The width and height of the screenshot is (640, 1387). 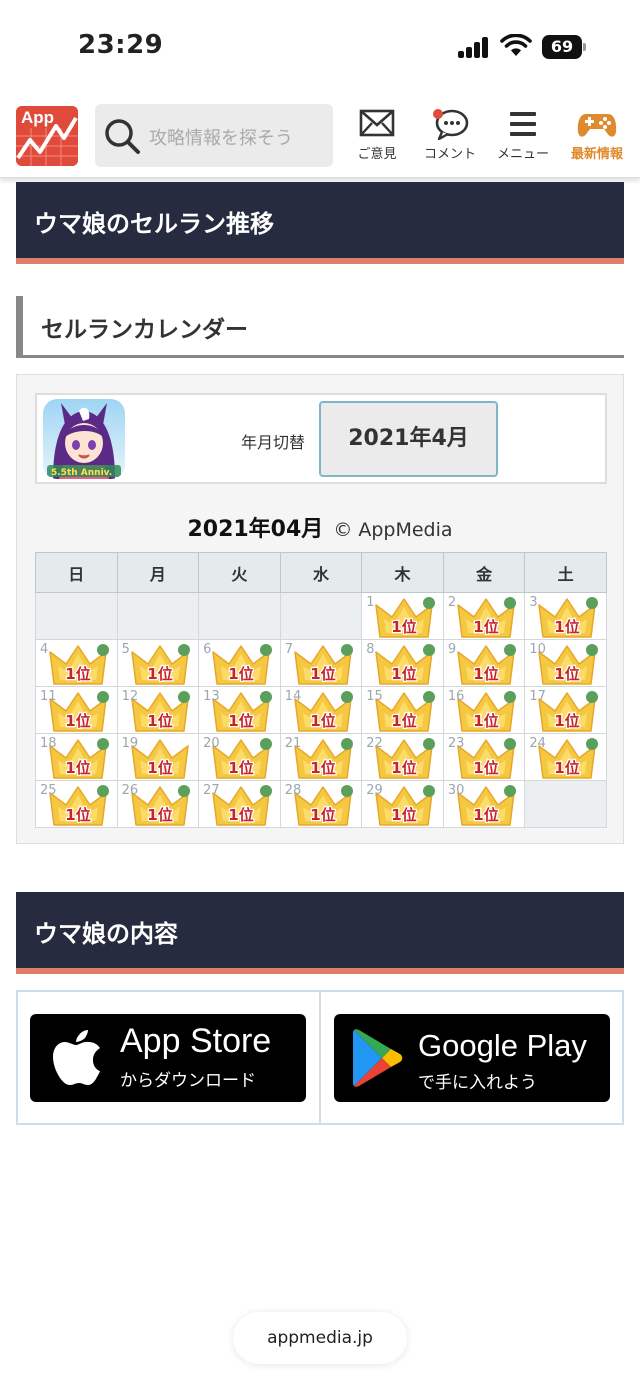 What do you see at coordinates (402, 572) in the screenshot?
I see `weekday-thu: 木` at bounding box center [402, 572].